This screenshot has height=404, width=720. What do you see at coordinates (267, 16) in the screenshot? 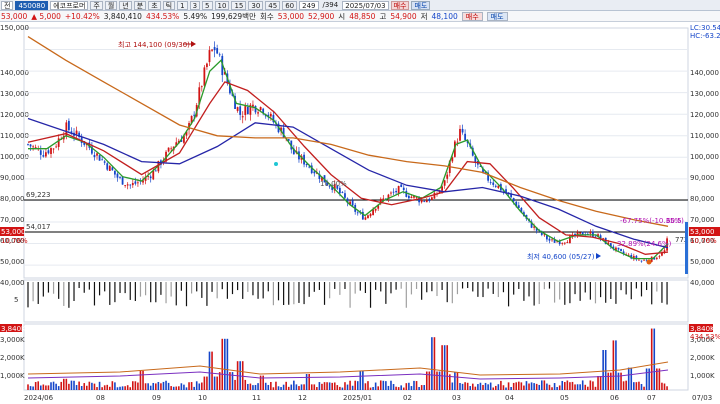
I see `reload-label: 회수` at bounding box center [267, 16].